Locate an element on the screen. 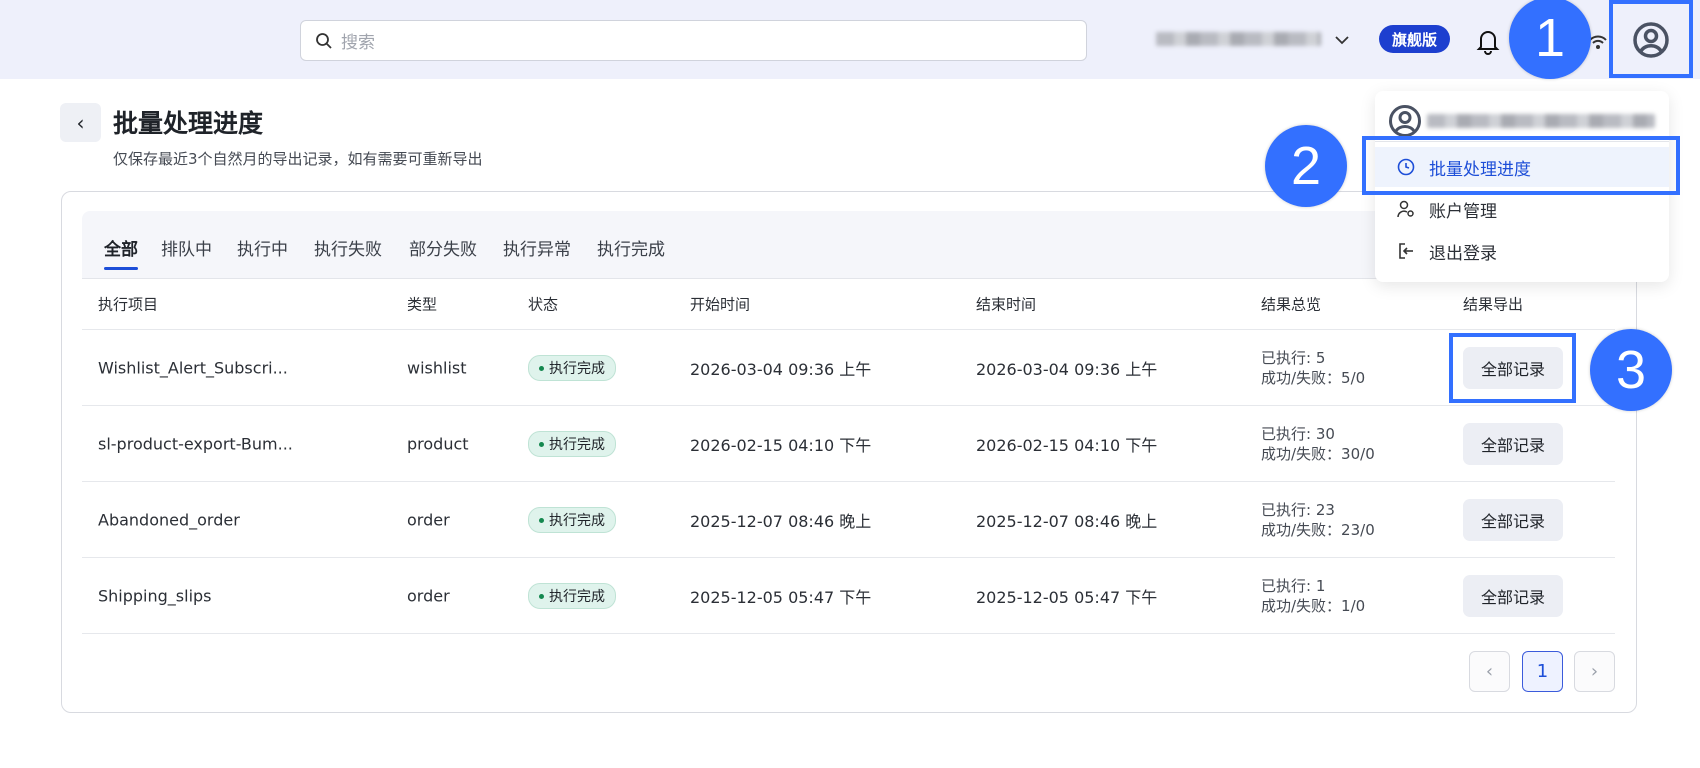 This screenshot has height=768, width=1700. success-fail-count: 成功/失败：5/0 is located at coordinates (1313, 377).